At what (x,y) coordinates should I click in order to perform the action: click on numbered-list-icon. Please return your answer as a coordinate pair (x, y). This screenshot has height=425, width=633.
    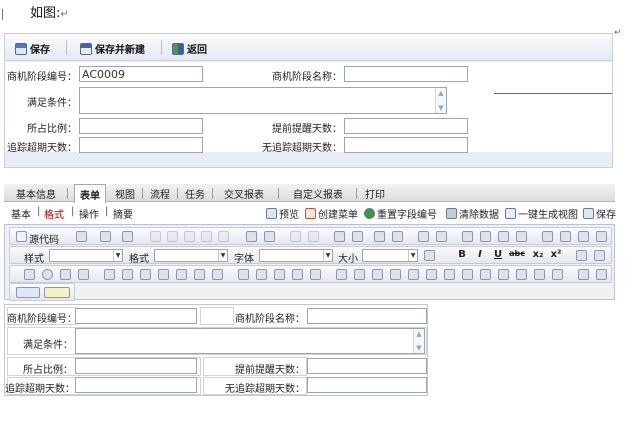
    Looking at the image, I should click on (423, 236).